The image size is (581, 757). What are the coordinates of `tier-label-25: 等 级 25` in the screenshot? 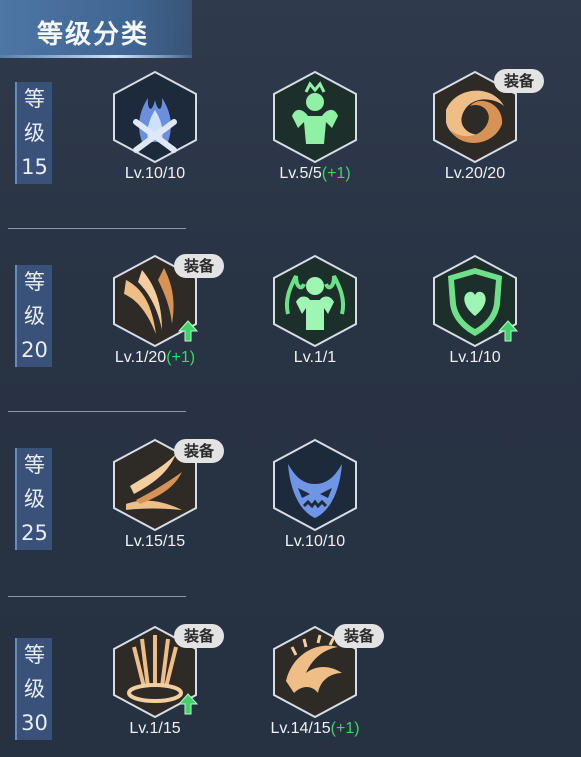 It's located at (33, 499).